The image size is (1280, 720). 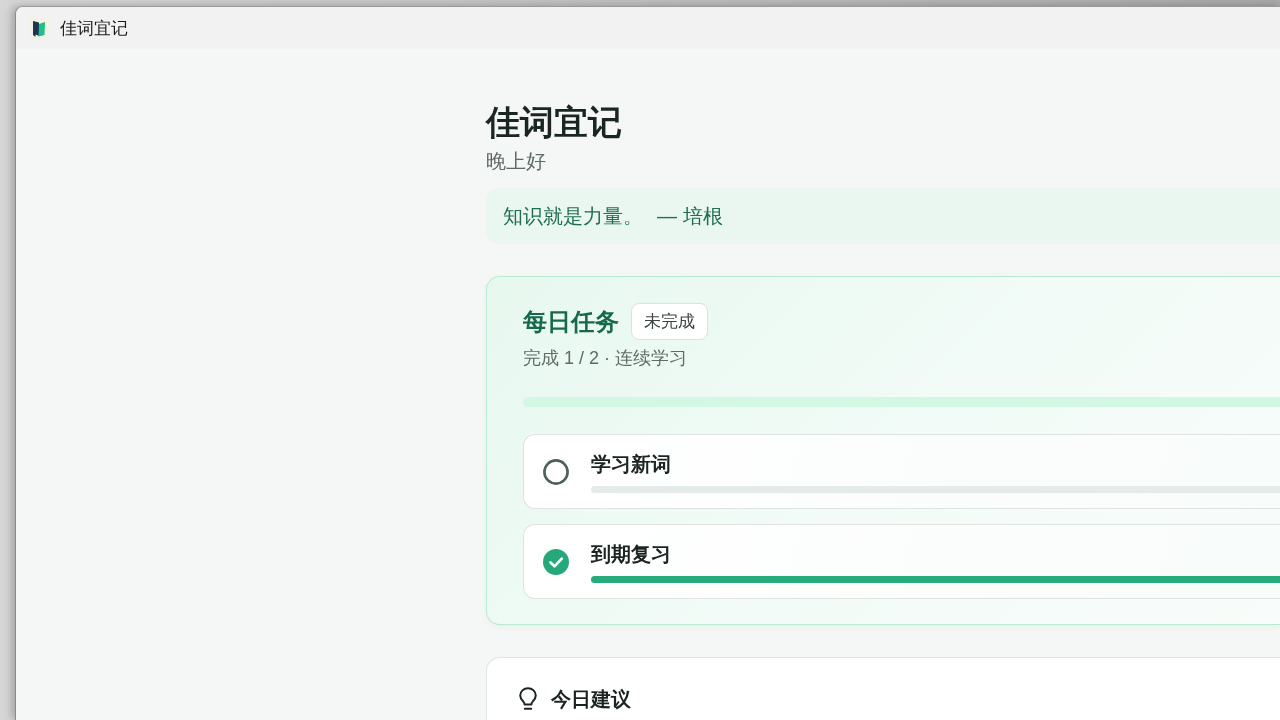 I want to click on quote-author: — 培根, so click(x=690, y=216).